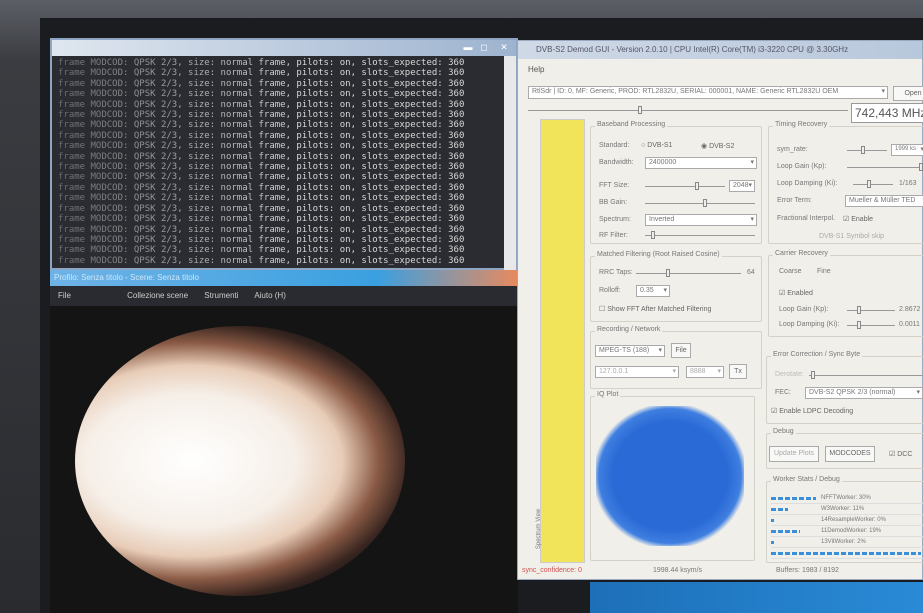  What do you see at coordinates (504, 47) in the screenshot?
I see `close-icon: ✕` at bounding box center [504, 47].